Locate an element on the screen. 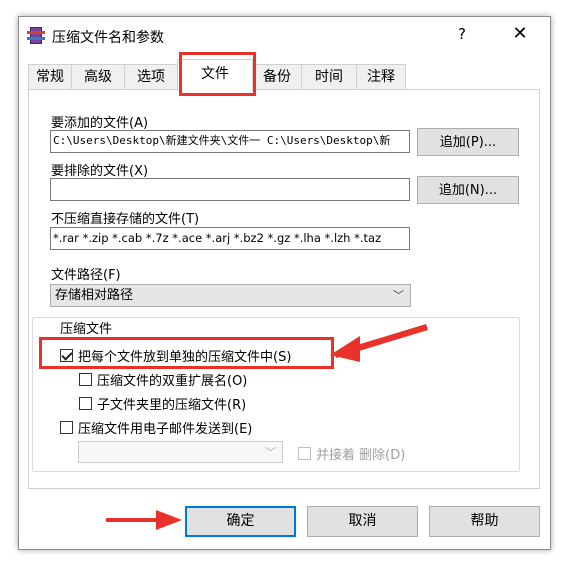 The height and width of the screenshot is (569, 574). subfolder-archives-checkbox: 子文件夹里的压缩文件(R) is located at coordinates (162, 403).